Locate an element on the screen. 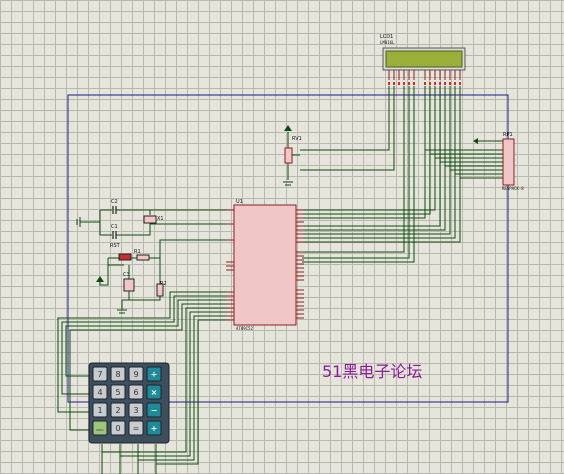 The width and height of the screenshot is (564, 474). keypad-key-label: − is located at coordinates (154, 410).